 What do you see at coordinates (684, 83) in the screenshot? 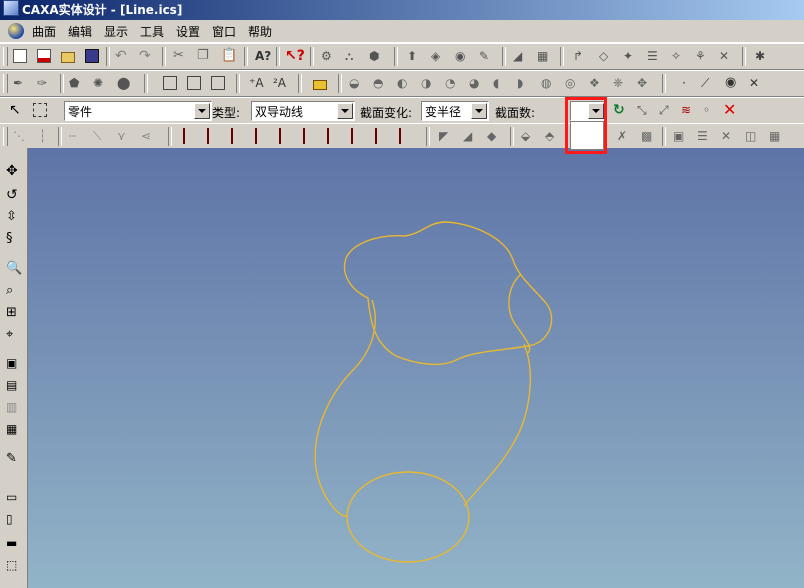
I see `snap-point-button: ·` at bounding box center [684, 83].